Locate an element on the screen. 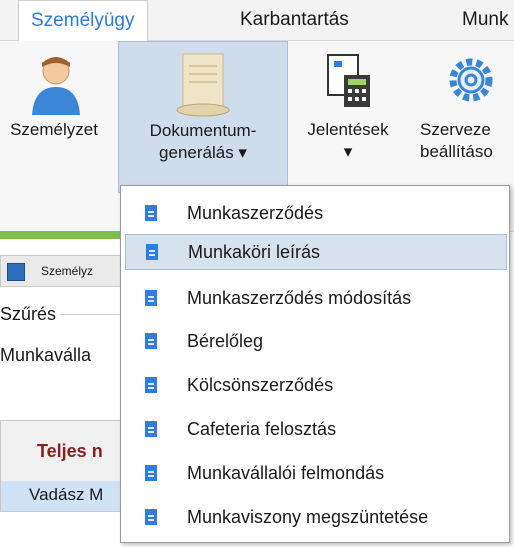 This screenshot has width=514, height=547. personnel-button: Személyzet is located at coordinates (58, 116).